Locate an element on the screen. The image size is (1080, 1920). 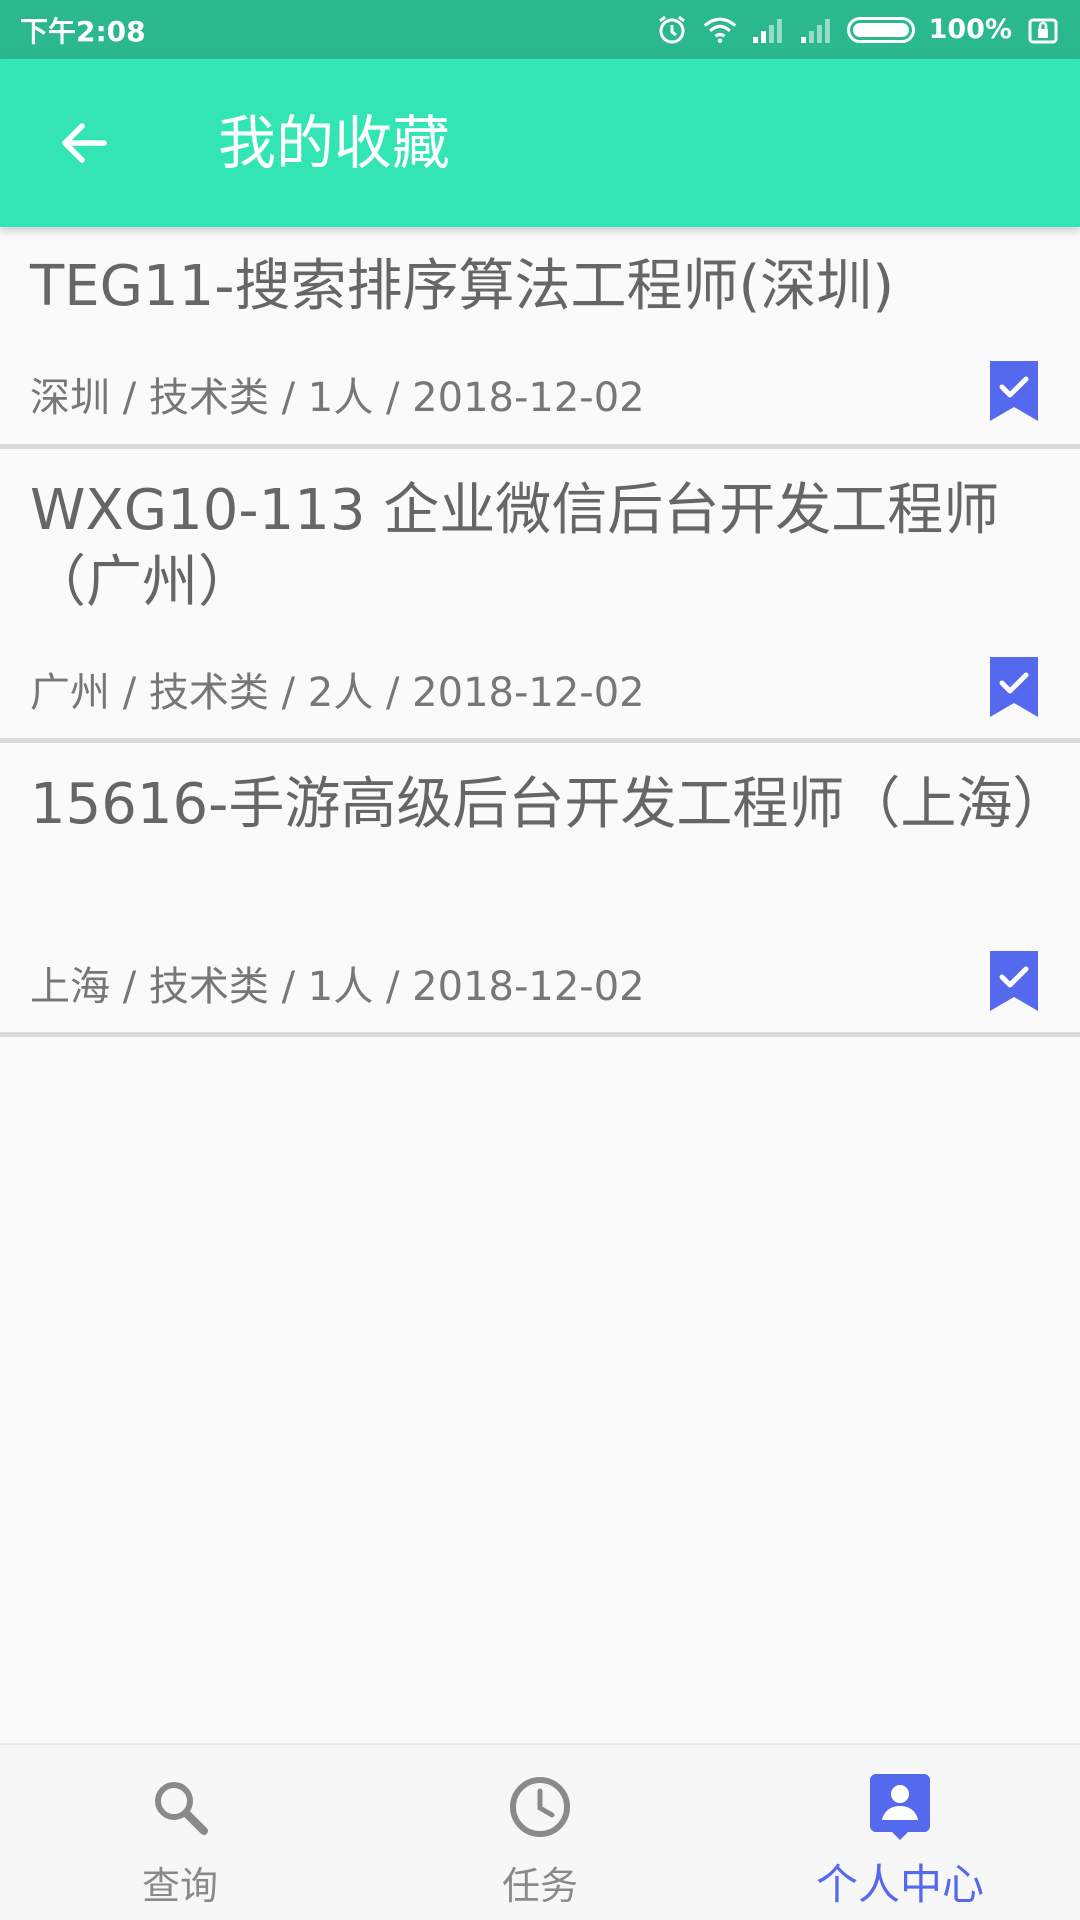
nav-label: 查询 is located at coordinates (179, 1886).